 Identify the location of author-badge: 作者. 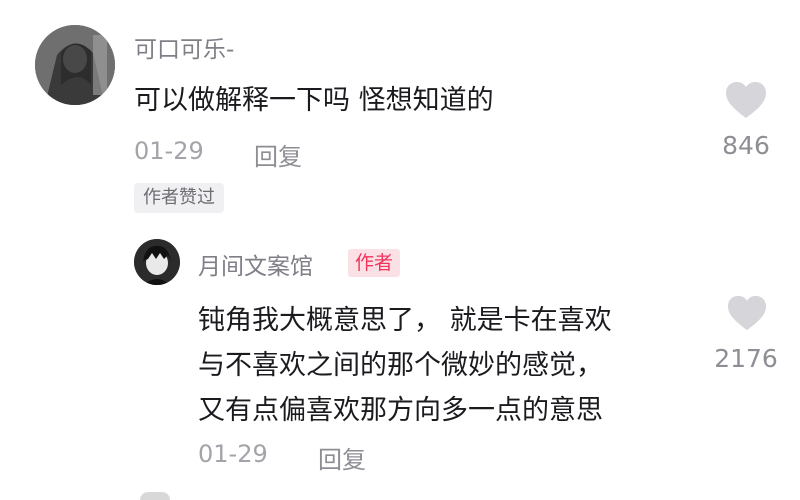
(374, 263).